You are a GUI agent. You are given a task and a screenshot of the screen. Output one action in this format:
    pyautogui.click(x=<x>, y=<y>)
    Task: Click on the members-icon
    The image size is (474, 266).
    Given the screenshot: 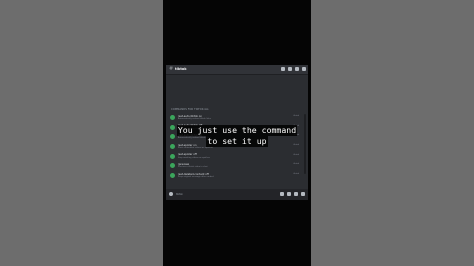 What is the action you would take?
    pyautogui.click(x=297, y=69)
    